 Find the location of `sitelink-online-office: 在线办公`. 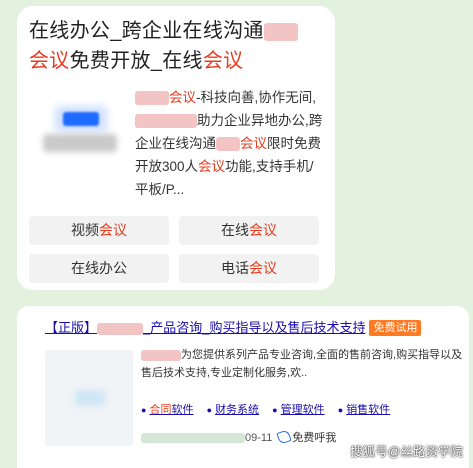

sitelink-online-office: 在线办公 is located at coordinates (99, 268).